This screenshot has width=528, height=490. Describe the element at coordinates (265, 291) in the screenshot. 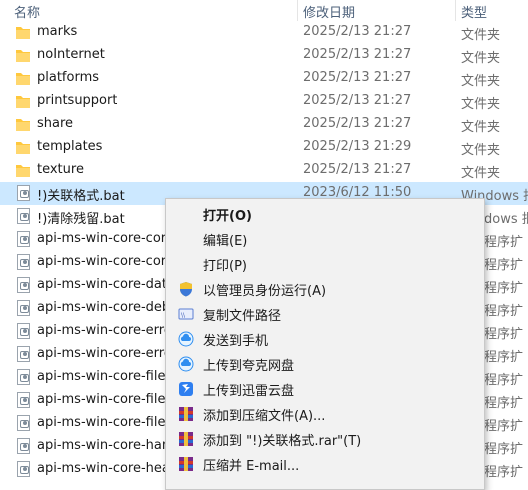

I see `context-menu-item-label: 以管理员身份运行(A)` at that location.